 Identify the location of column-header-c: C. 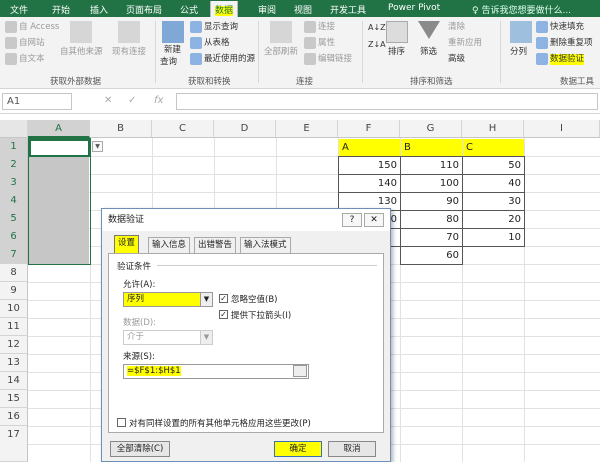
(183, 129).